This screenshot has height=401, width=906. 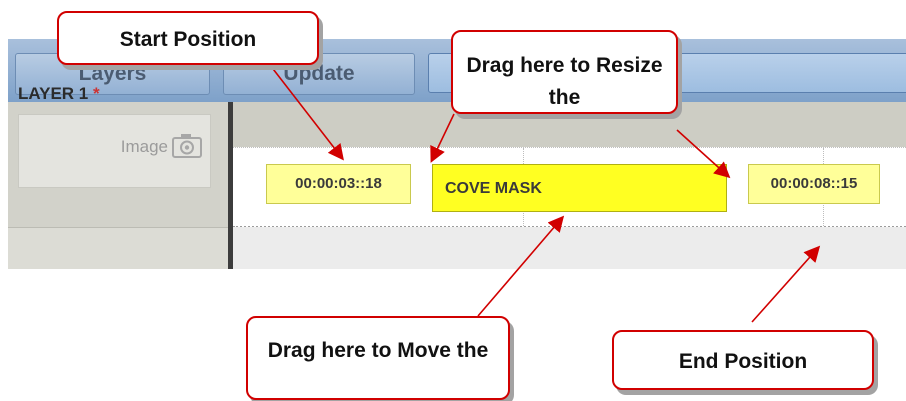 I want to click on callout-move: Drag here to Move the, so click(x=378, y=358).